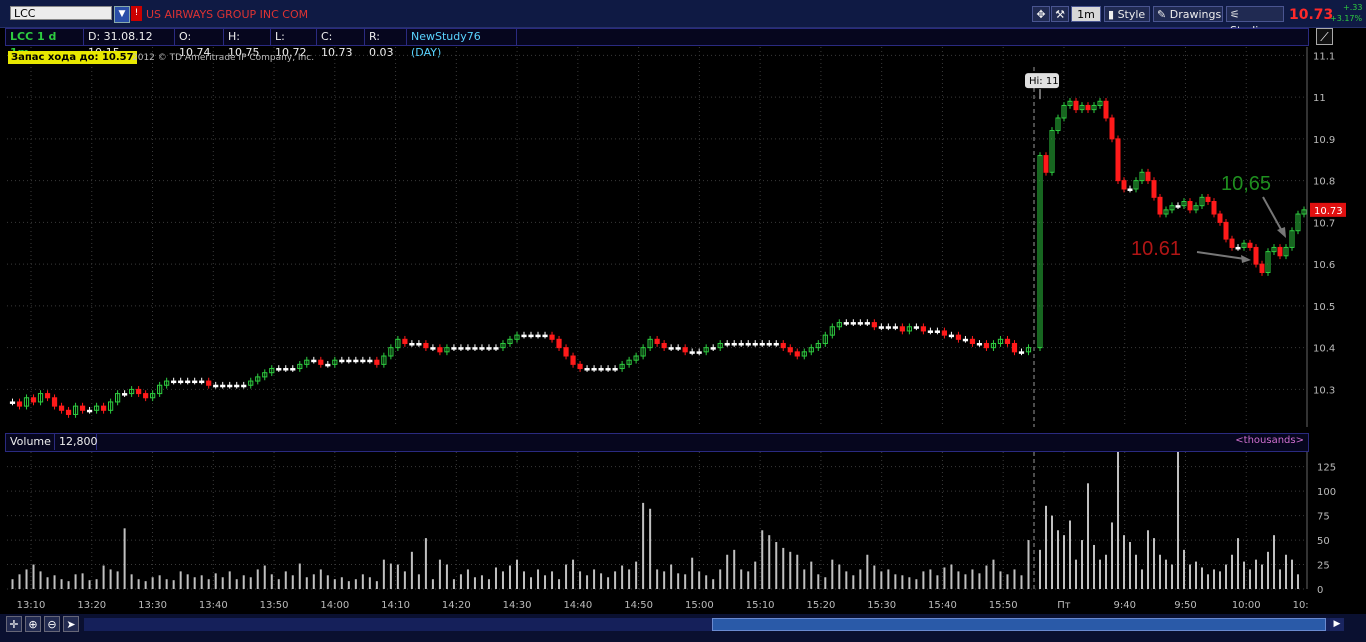  I want to click on drawings-button: ✎ Drawings, so click(1188, 14).